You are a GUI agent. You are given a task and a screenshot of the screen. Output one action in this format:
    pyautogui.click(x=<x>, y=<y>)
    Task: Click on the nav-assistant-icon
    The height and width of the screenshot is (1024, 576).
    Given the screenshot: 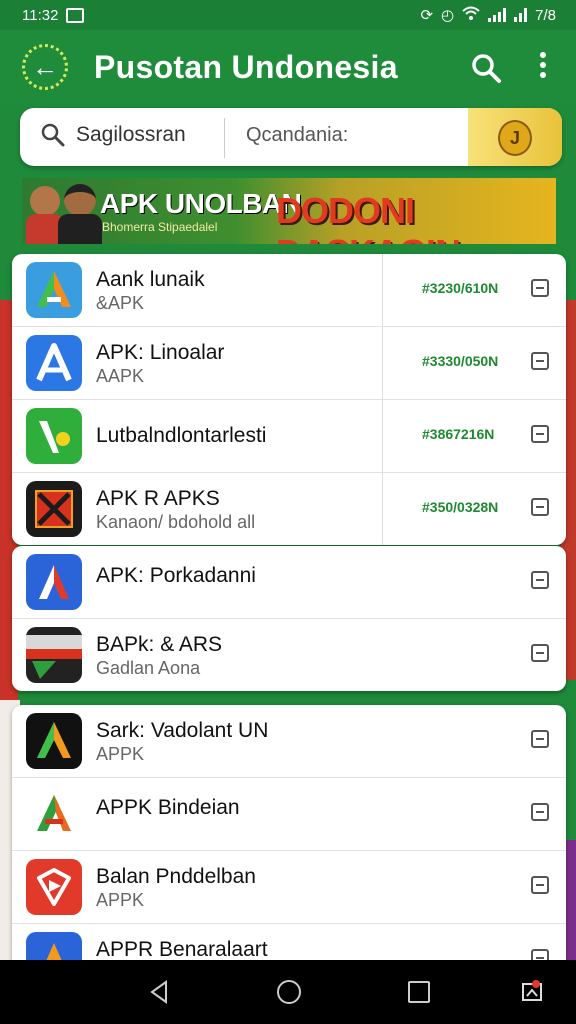 What is the action you would take?
    pyautogui.click(x=533, y=991)
    